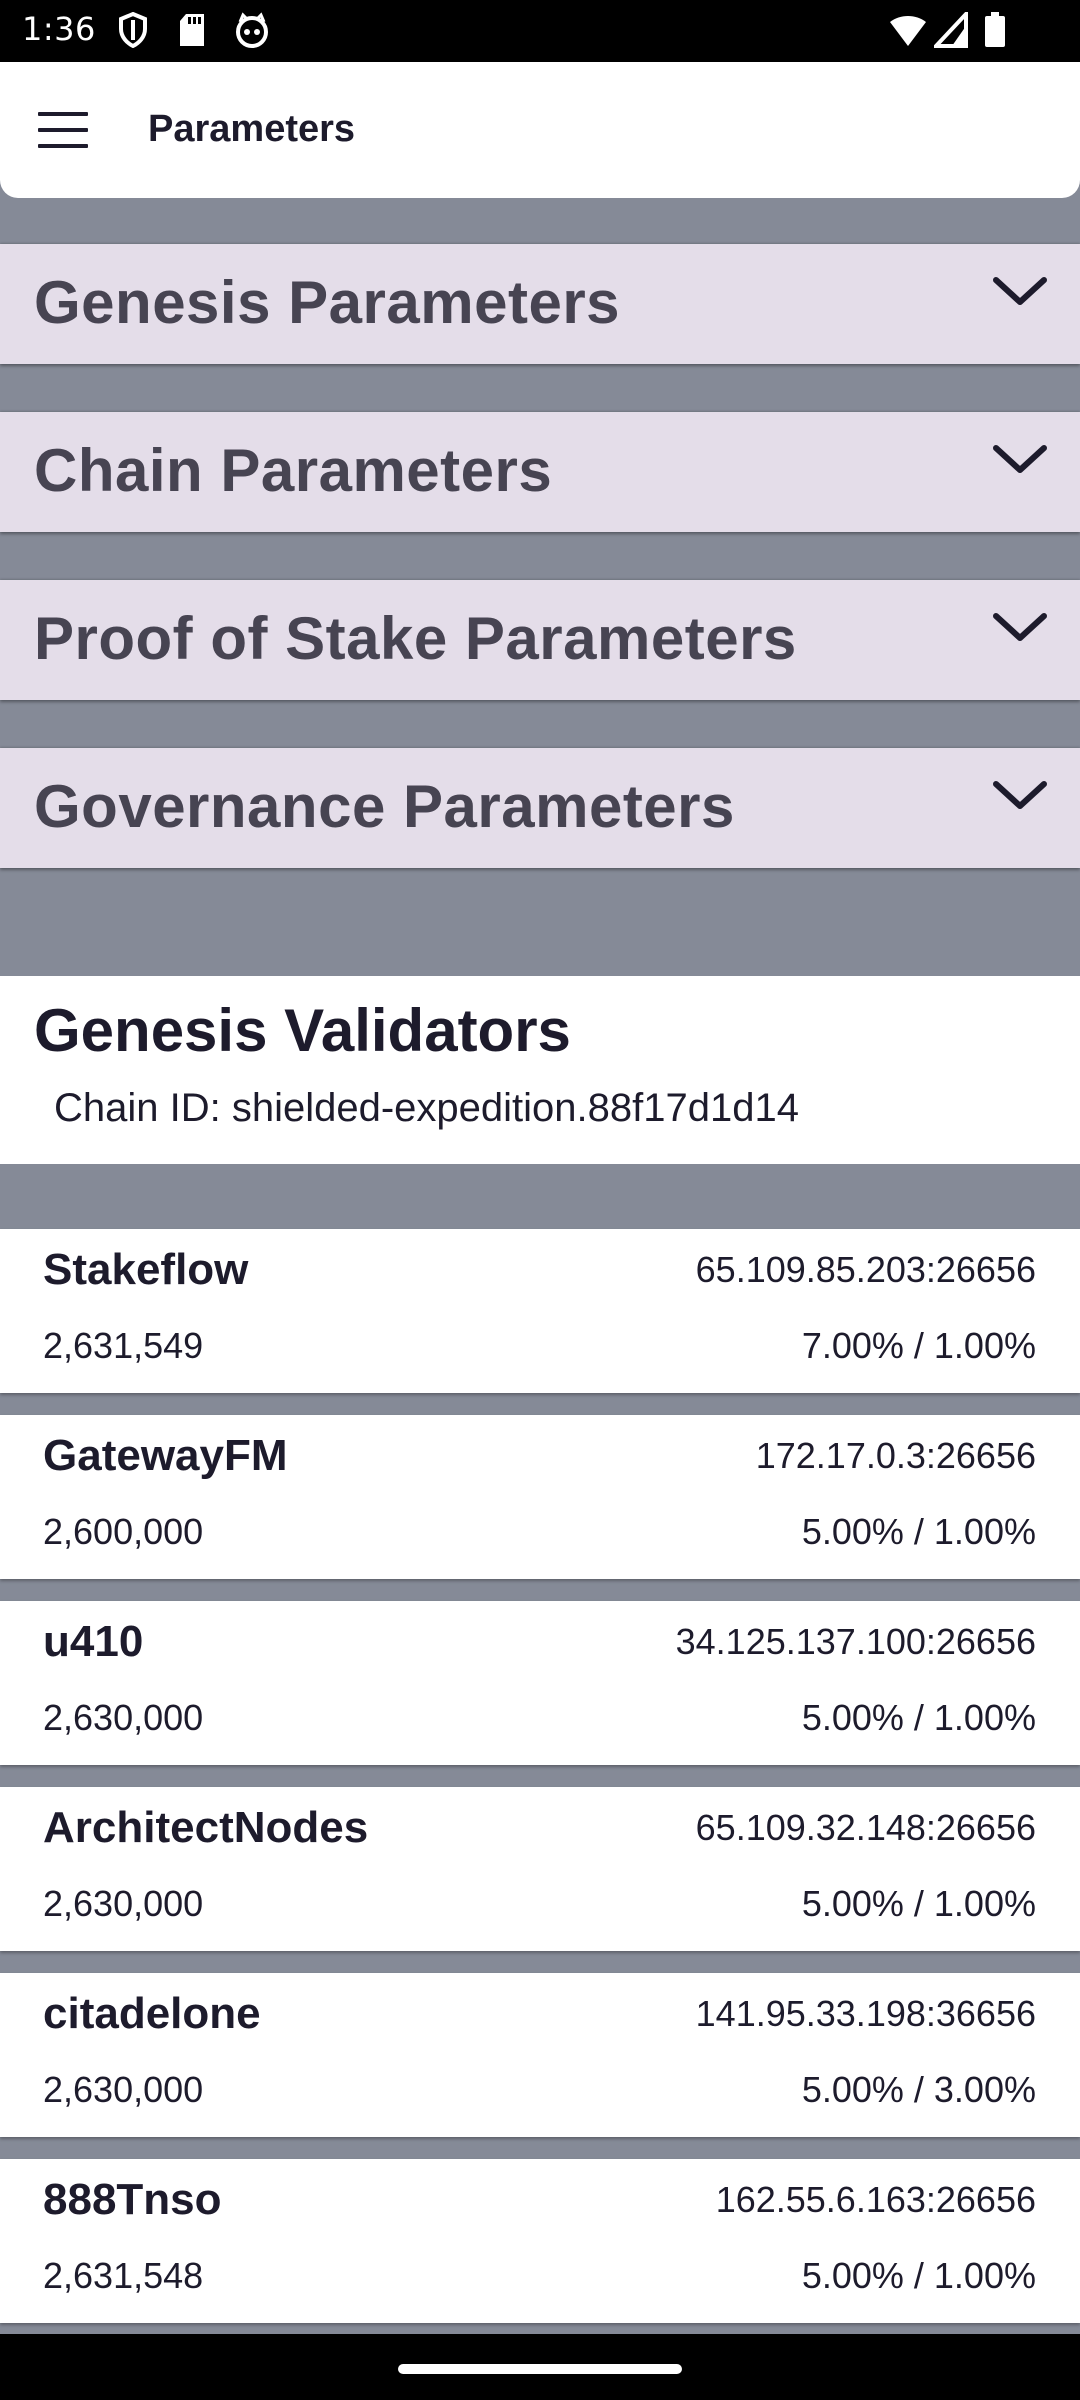 The image size is (1080, 2400). I want to click on validator-commission: 7.00% / 1.00%, so click(918, 1345).